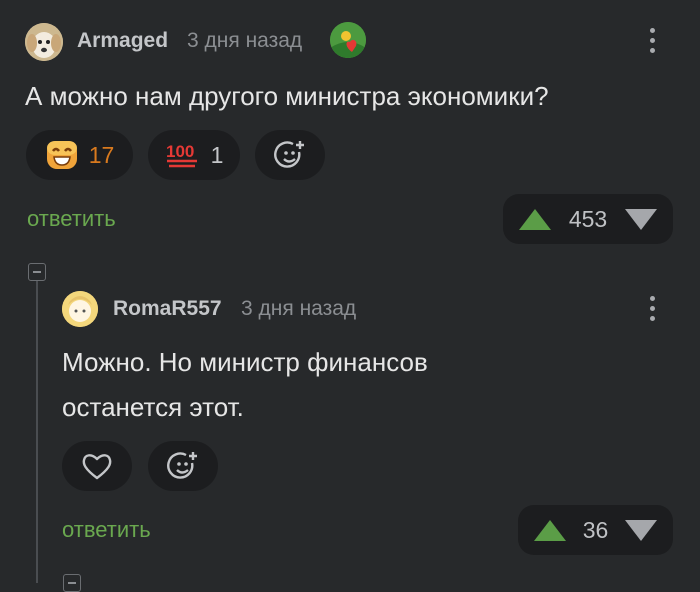  I want to click on dog-avatar-icon, so click(44, 42).